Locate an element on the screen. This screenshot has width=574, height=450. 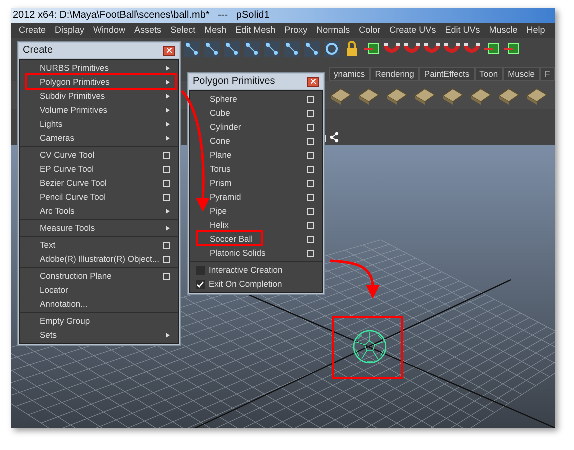
menu-item: CV Curve Tool is located at coordinates (101, 155).